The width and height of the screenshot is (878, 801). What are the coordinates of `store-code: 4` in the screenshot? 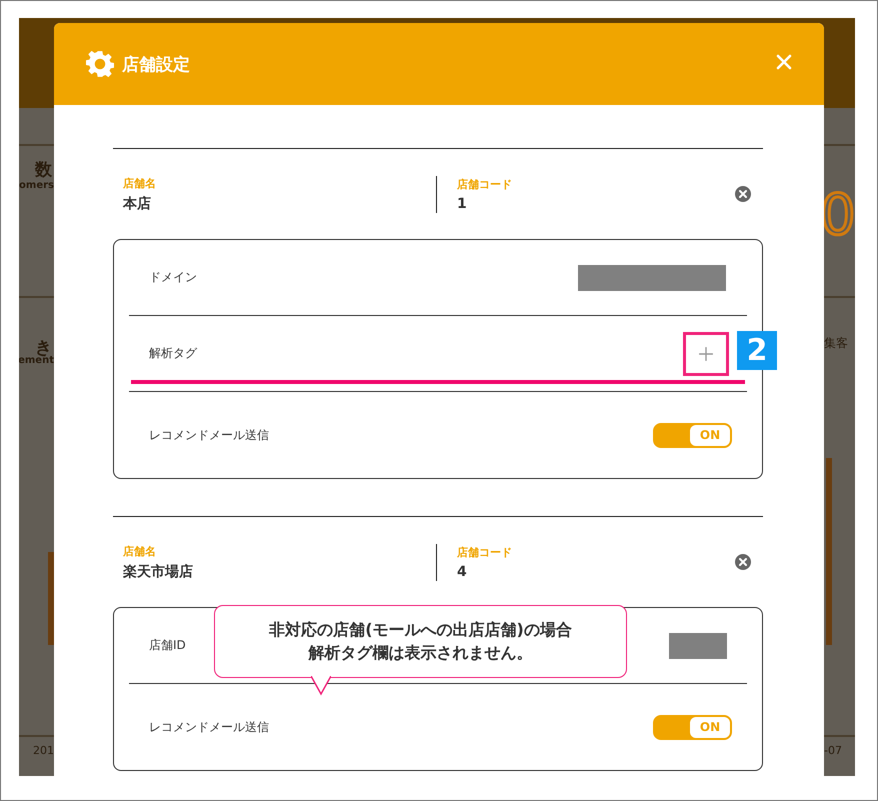 It's located at (462, 572).